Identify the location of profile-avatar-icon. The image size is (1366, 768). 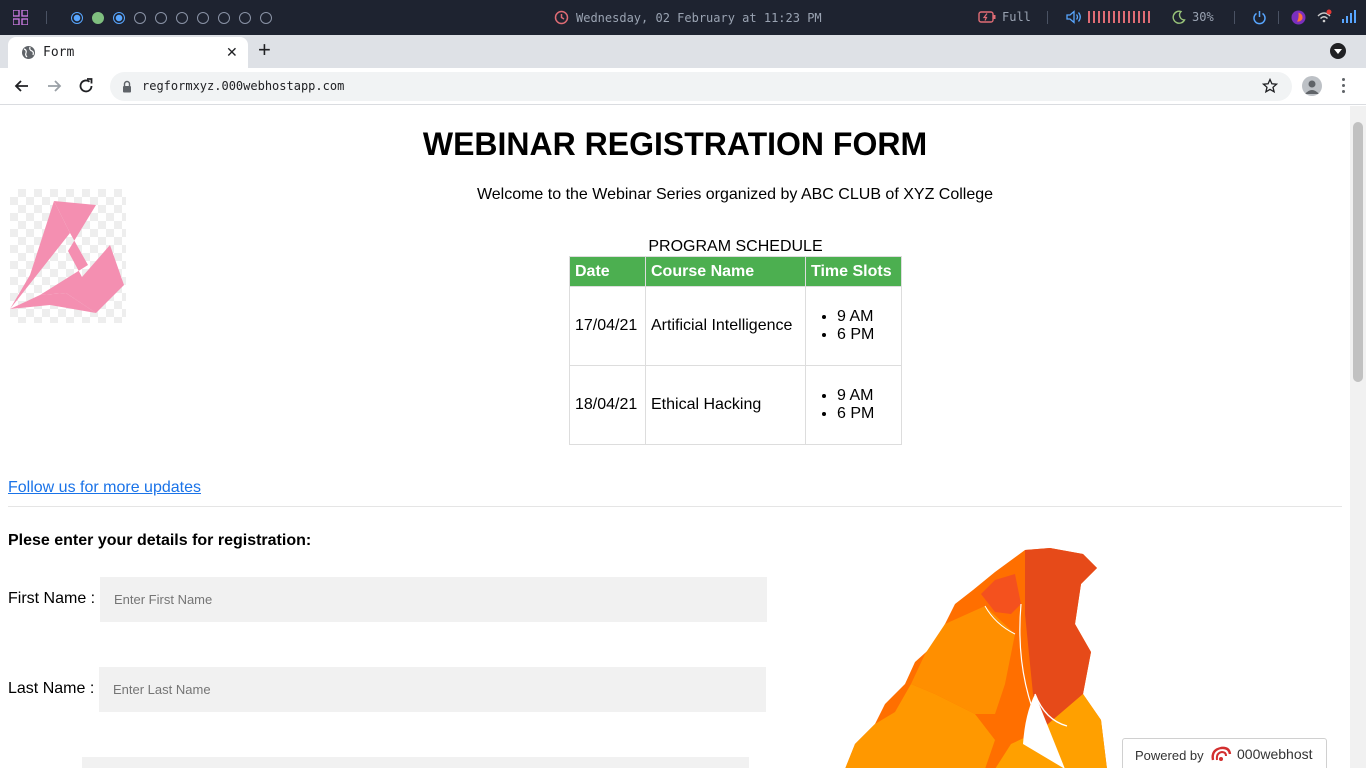
(1312, 86).